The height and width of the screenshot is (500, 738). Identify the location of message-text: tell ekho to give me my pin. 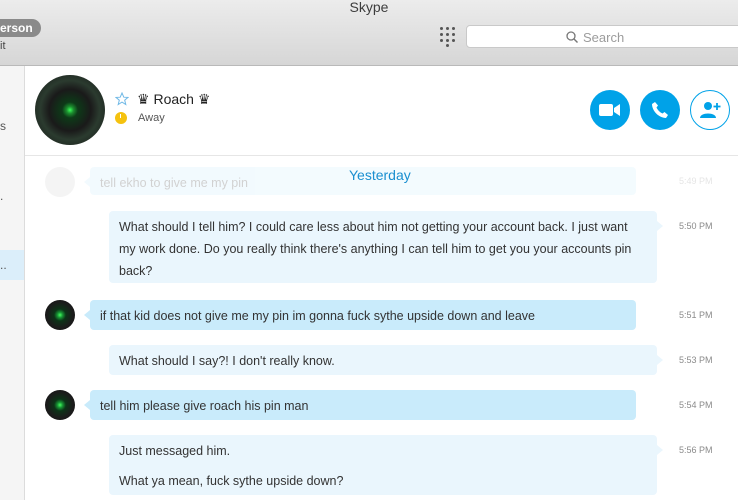
(174, 183).